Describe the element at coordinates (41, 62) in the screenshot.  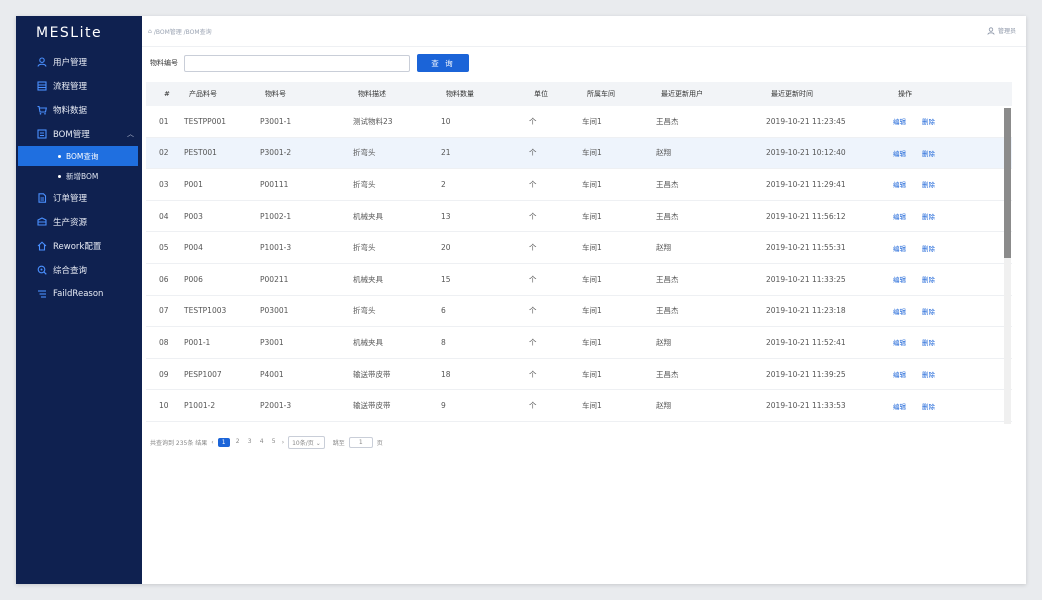
I see `user-icon` at that location.